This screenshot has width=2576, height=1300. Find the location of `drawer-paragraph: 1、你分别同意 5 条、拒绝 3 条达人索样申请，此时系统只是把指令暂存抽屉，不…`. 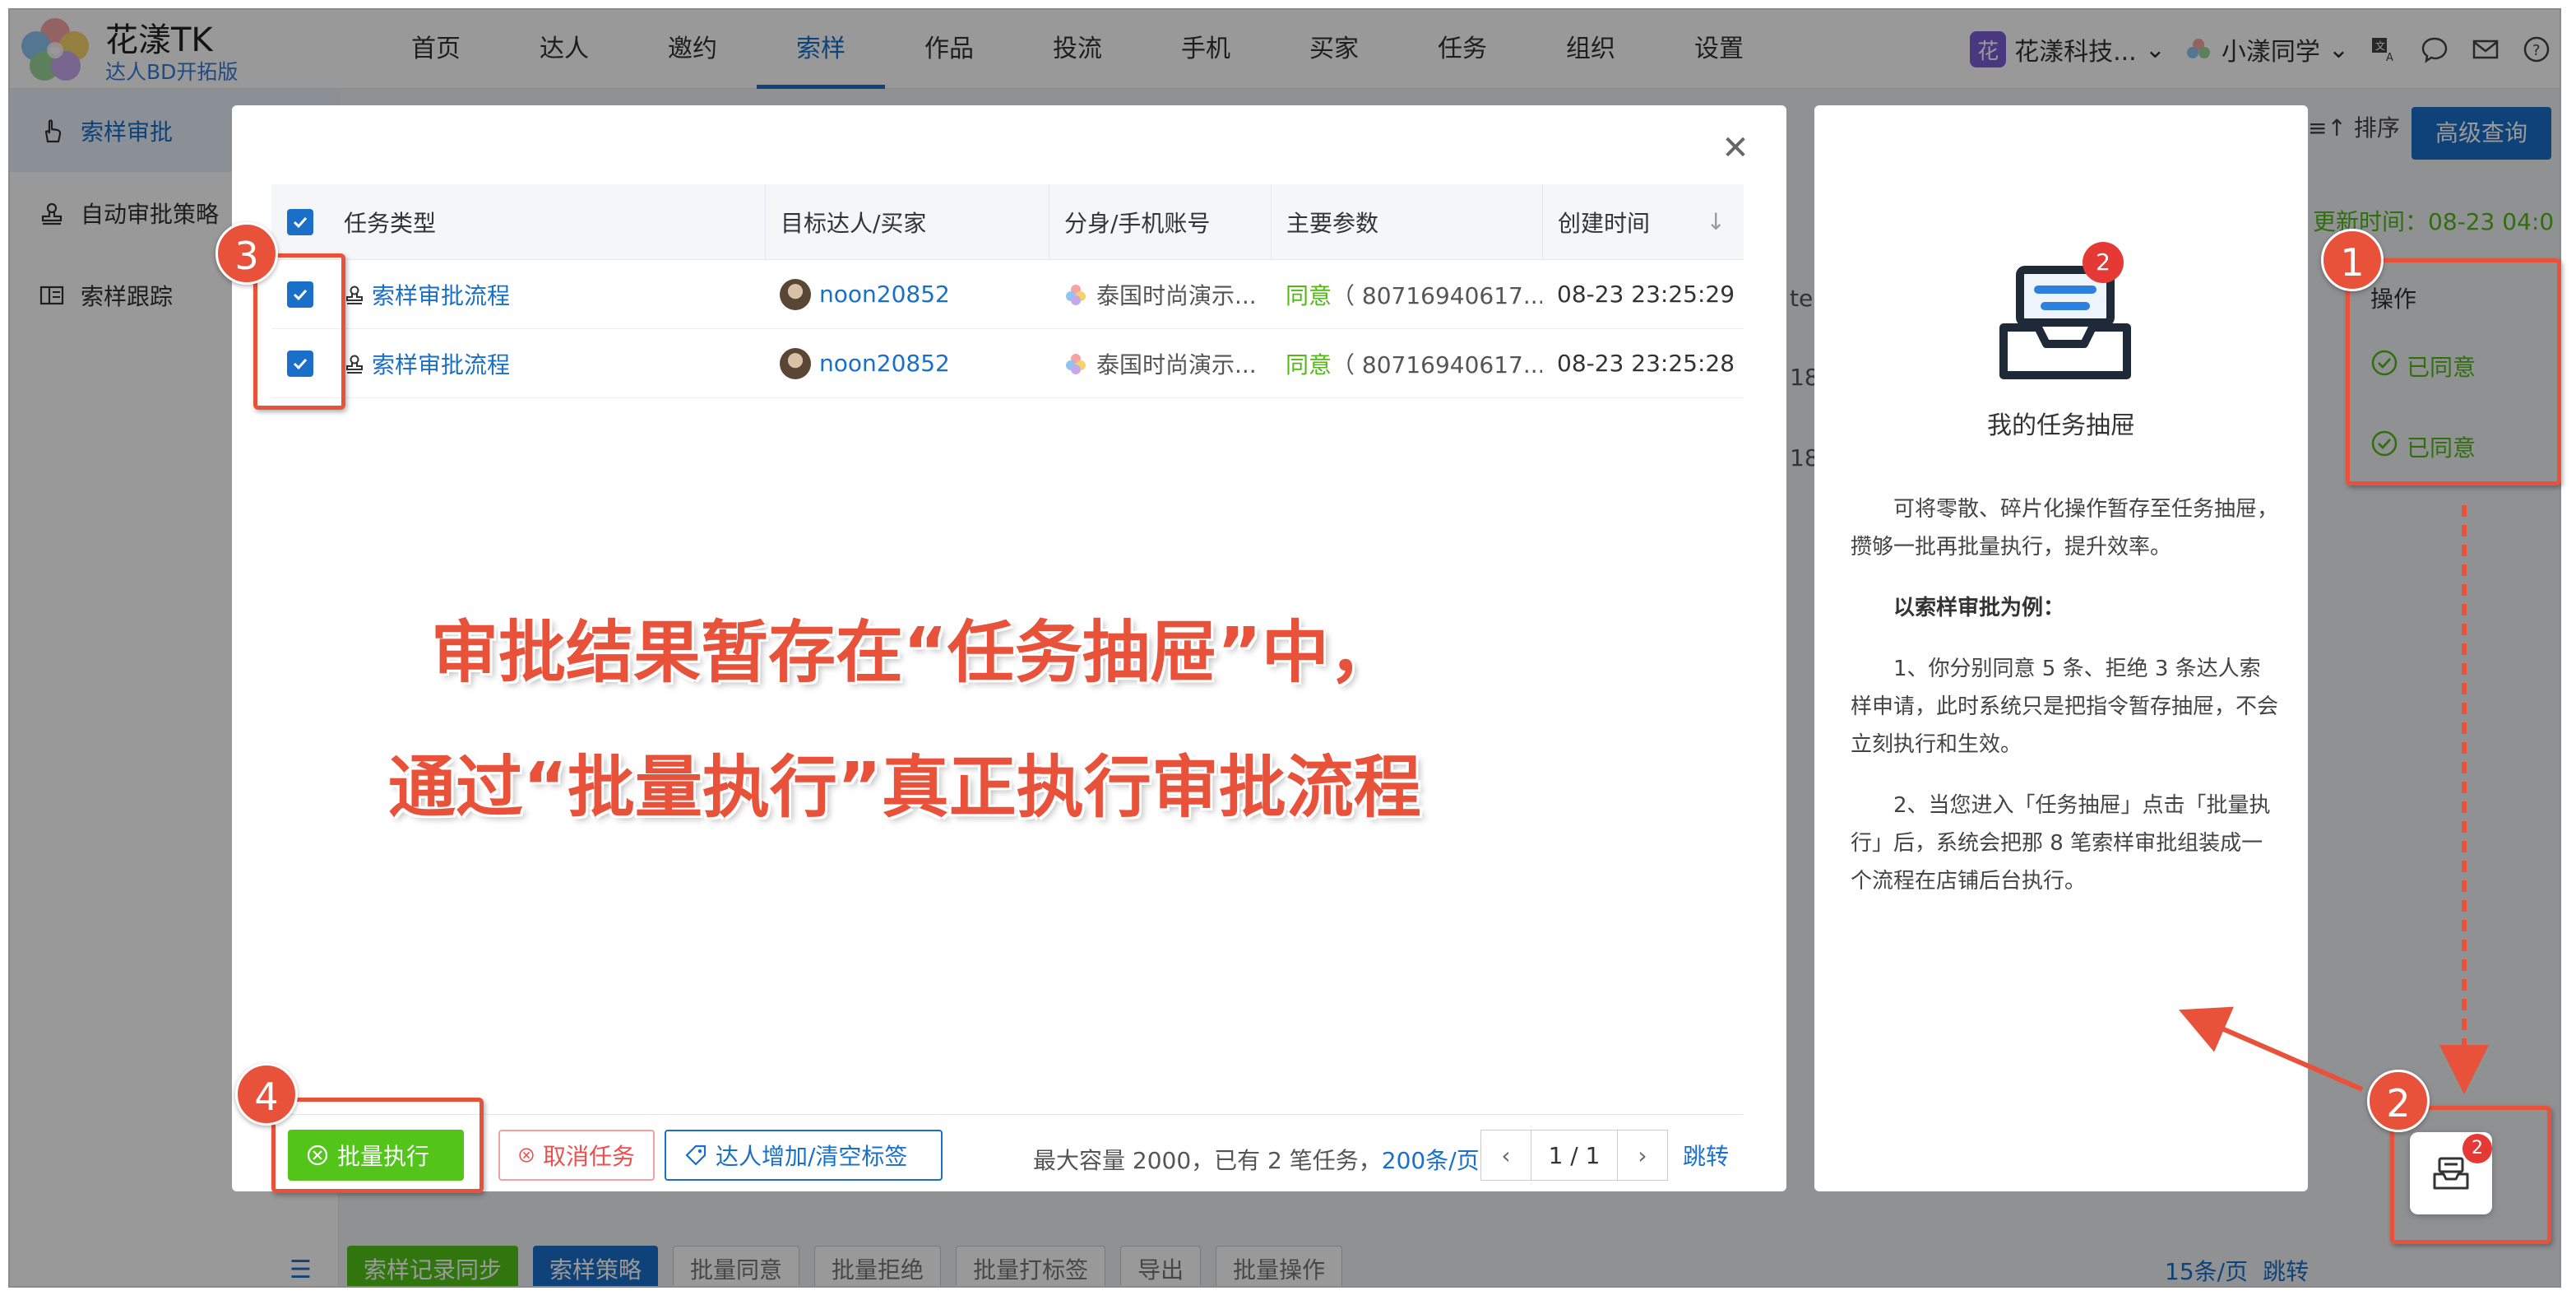

drawer-paragraph: 1、你分别同意 5 条、拒绝 3 条达人索样申请，此时系统只是把指令暂存抽屉，不… is located at coordinates (2065, 707).